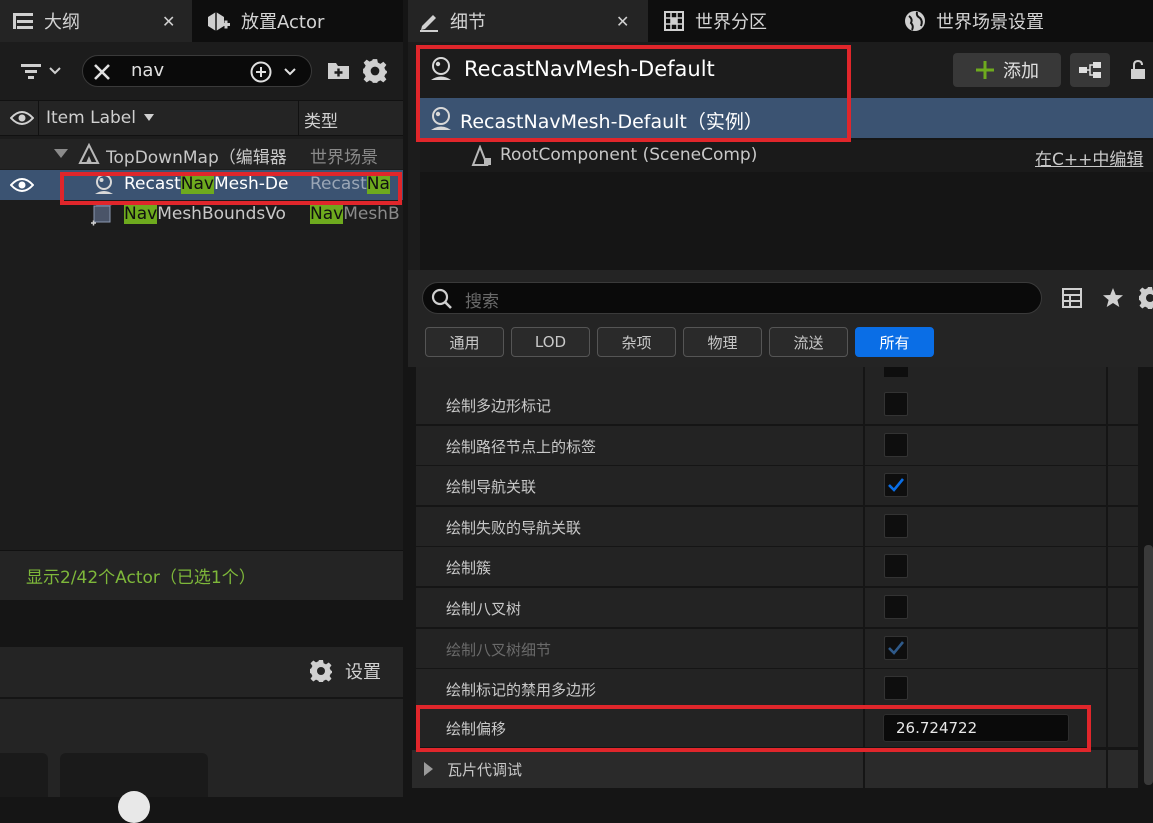 The height and width of the screenshot is (823, 1153). What do you see at coordinates (218, 21) in the screenshot?
I see `place-actor-icon` at bounding box center [218, 21].